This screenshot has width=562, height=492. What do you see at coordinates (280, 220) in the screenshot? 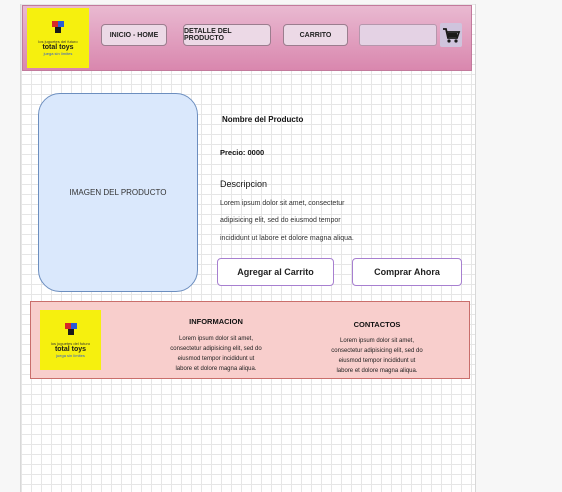
I see `description-line: adipisicing elit, sed do eiusmod tempor` at bounding box center [280, 220].